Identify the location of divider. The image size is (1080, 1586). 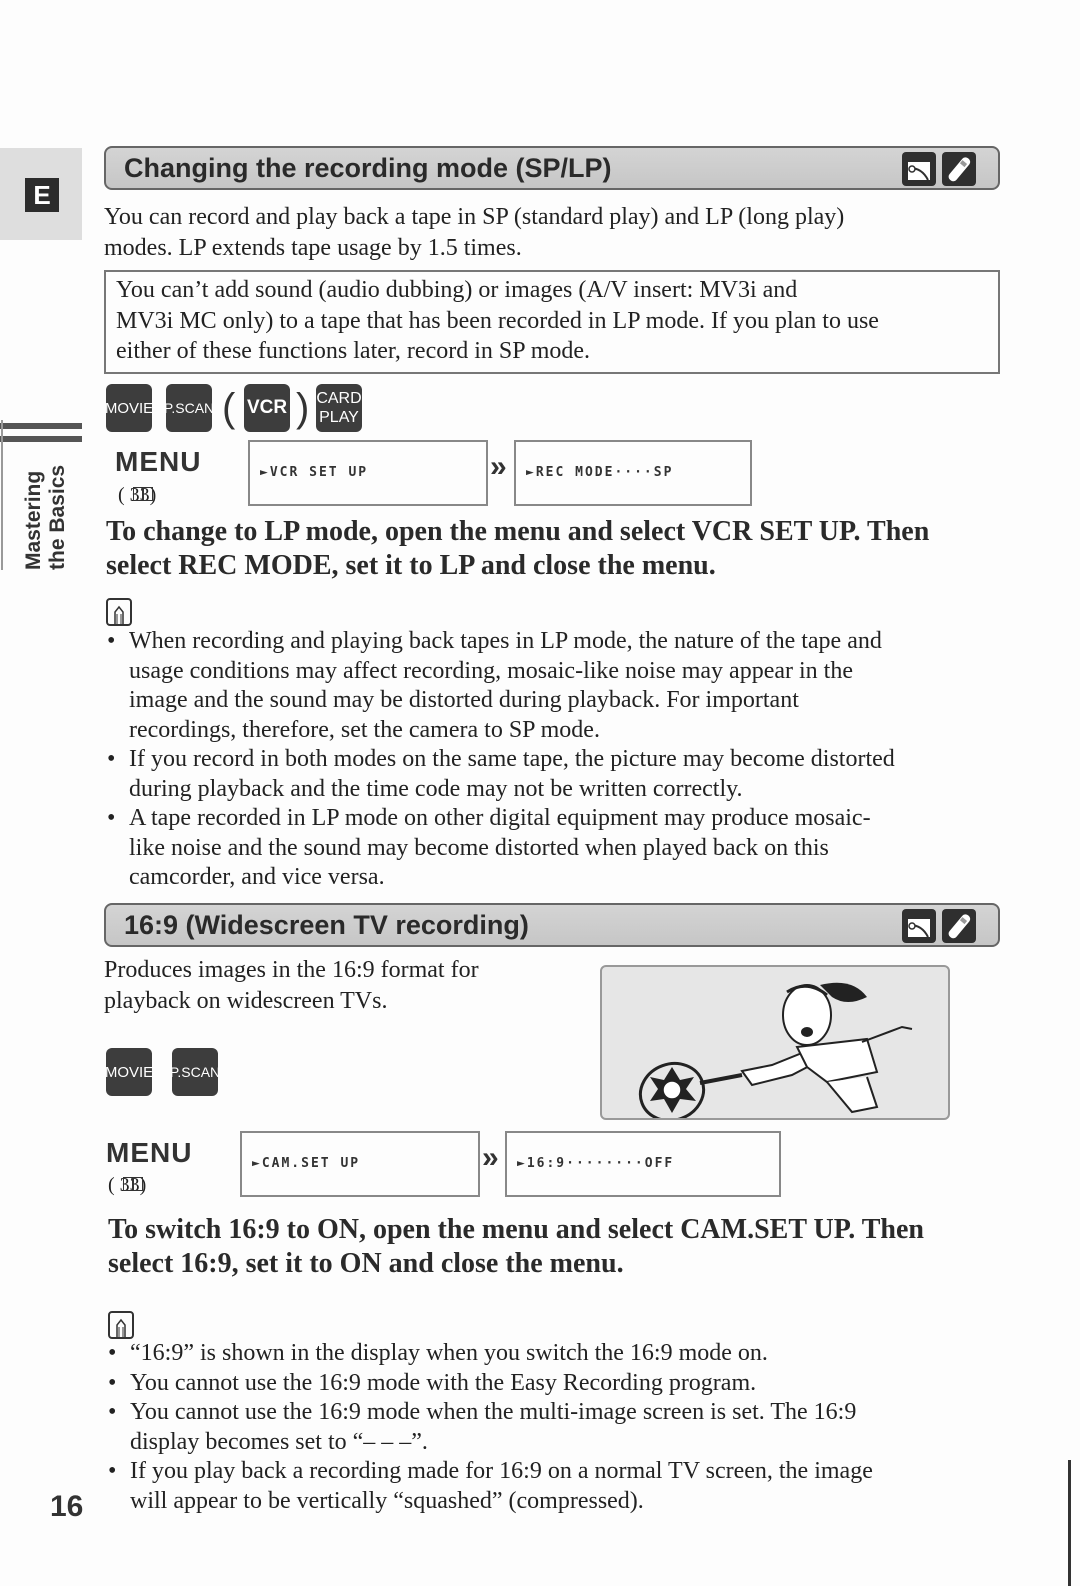
(2, 495).